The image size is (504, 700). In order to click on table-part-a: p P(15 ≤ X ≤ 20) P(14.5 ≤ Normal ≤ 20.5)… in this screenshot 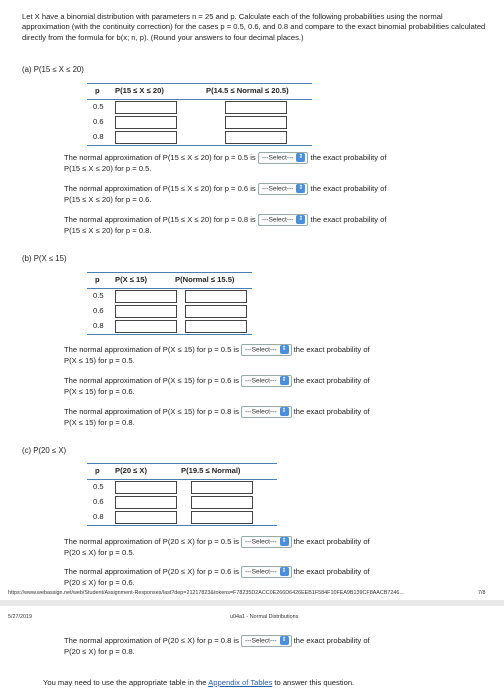, I will do `click(199, 114)`.